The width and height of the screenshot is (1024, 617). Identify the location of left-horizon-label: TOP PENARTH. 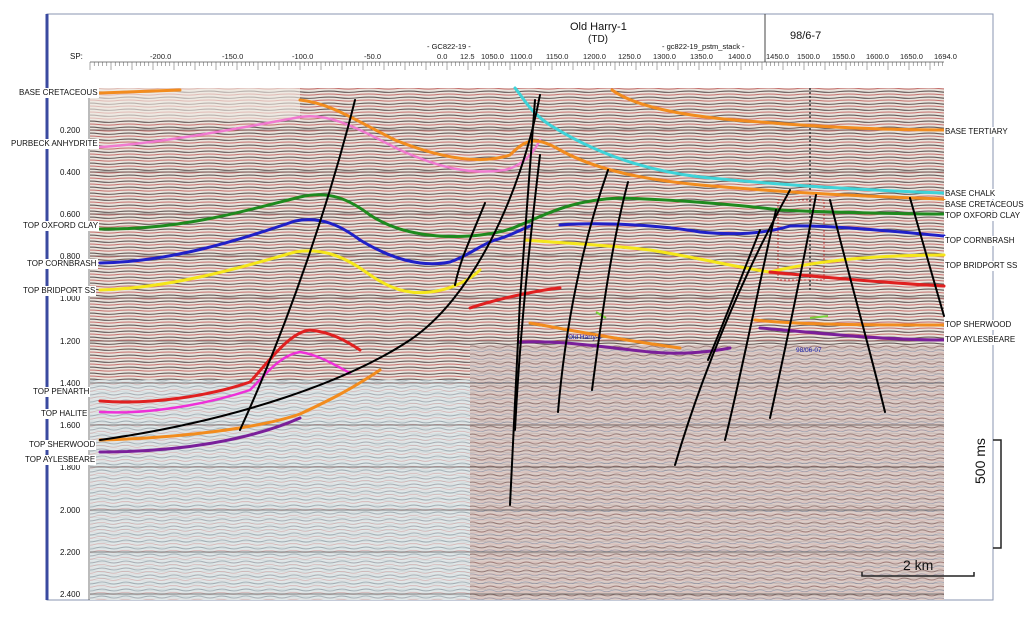
(61, 392).